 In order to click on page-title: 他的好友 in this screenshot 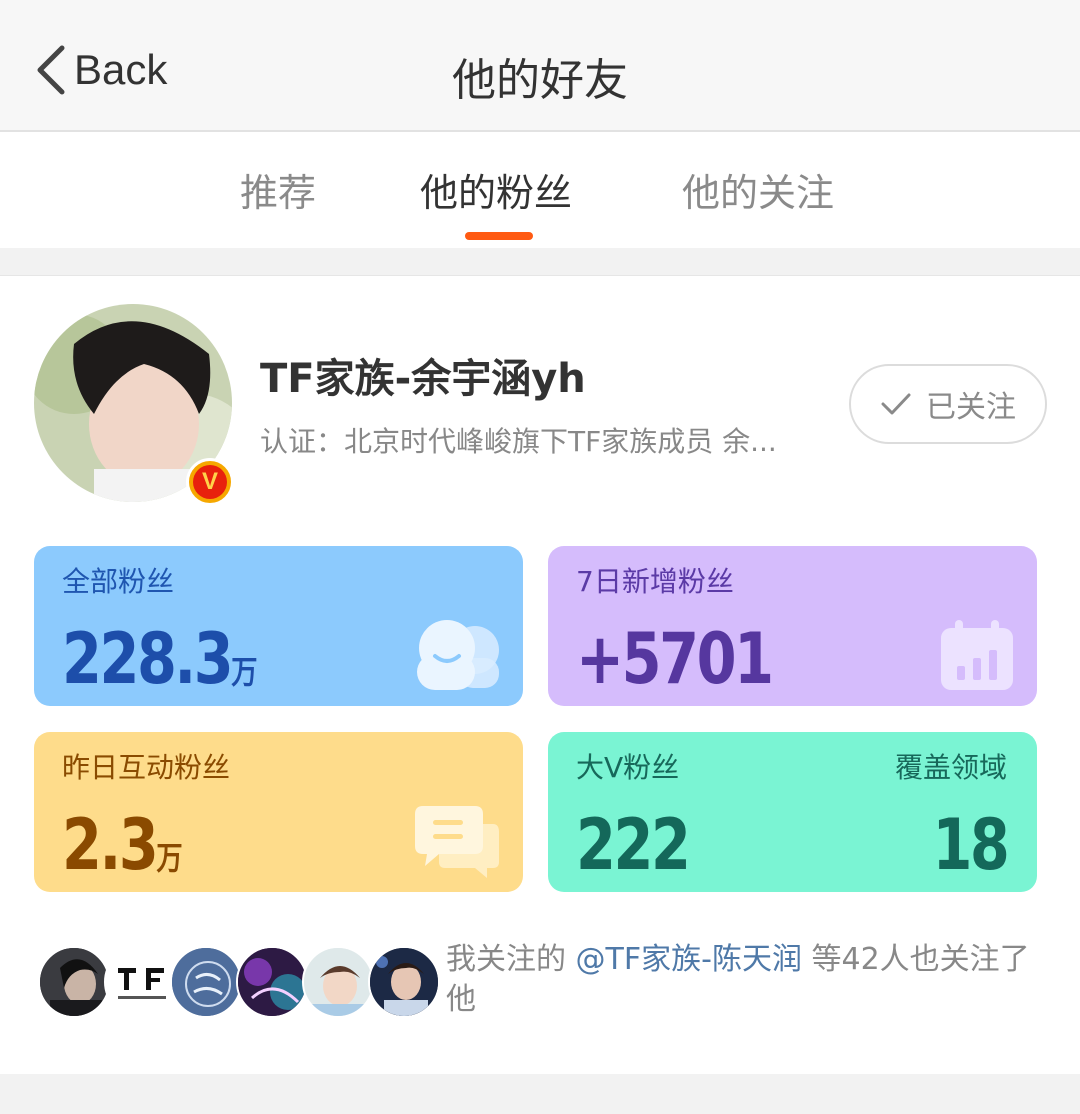, I will do `click(540, 80)`.